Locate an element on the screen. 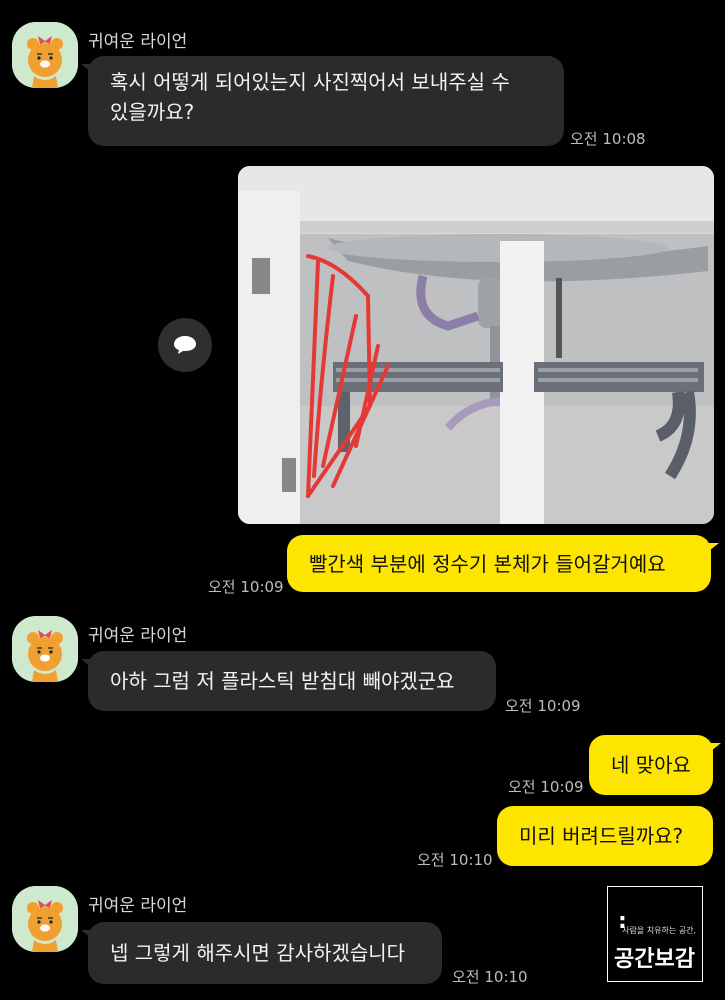 The height and width of the screenshot is (1000, 725). message-text: 넵 그렇게 해주시면 감사하겠습니다 is located at coordinates (258, 953).